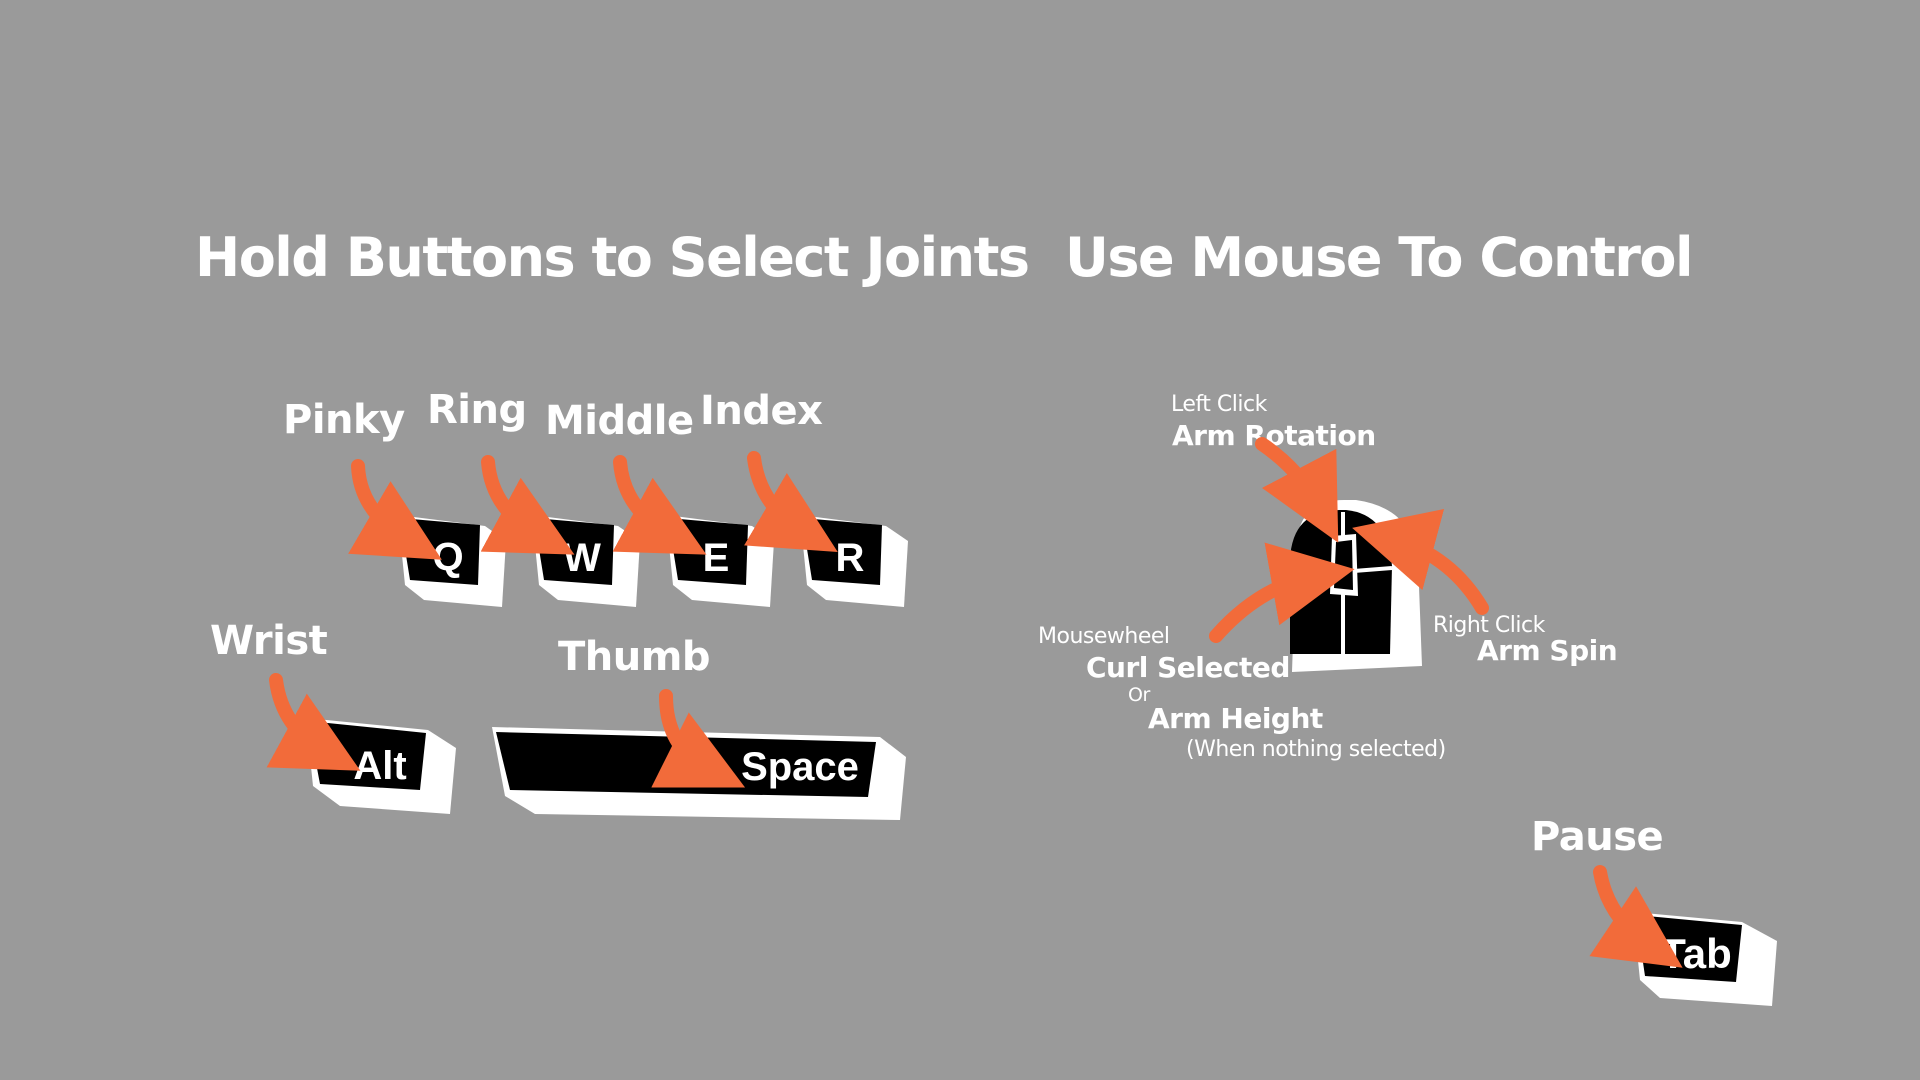 This screenshot has height=1080, width=1920. Describe the element at coordinates (447, 557) in the screenshot. I see `q-key-label: Q` at that location.